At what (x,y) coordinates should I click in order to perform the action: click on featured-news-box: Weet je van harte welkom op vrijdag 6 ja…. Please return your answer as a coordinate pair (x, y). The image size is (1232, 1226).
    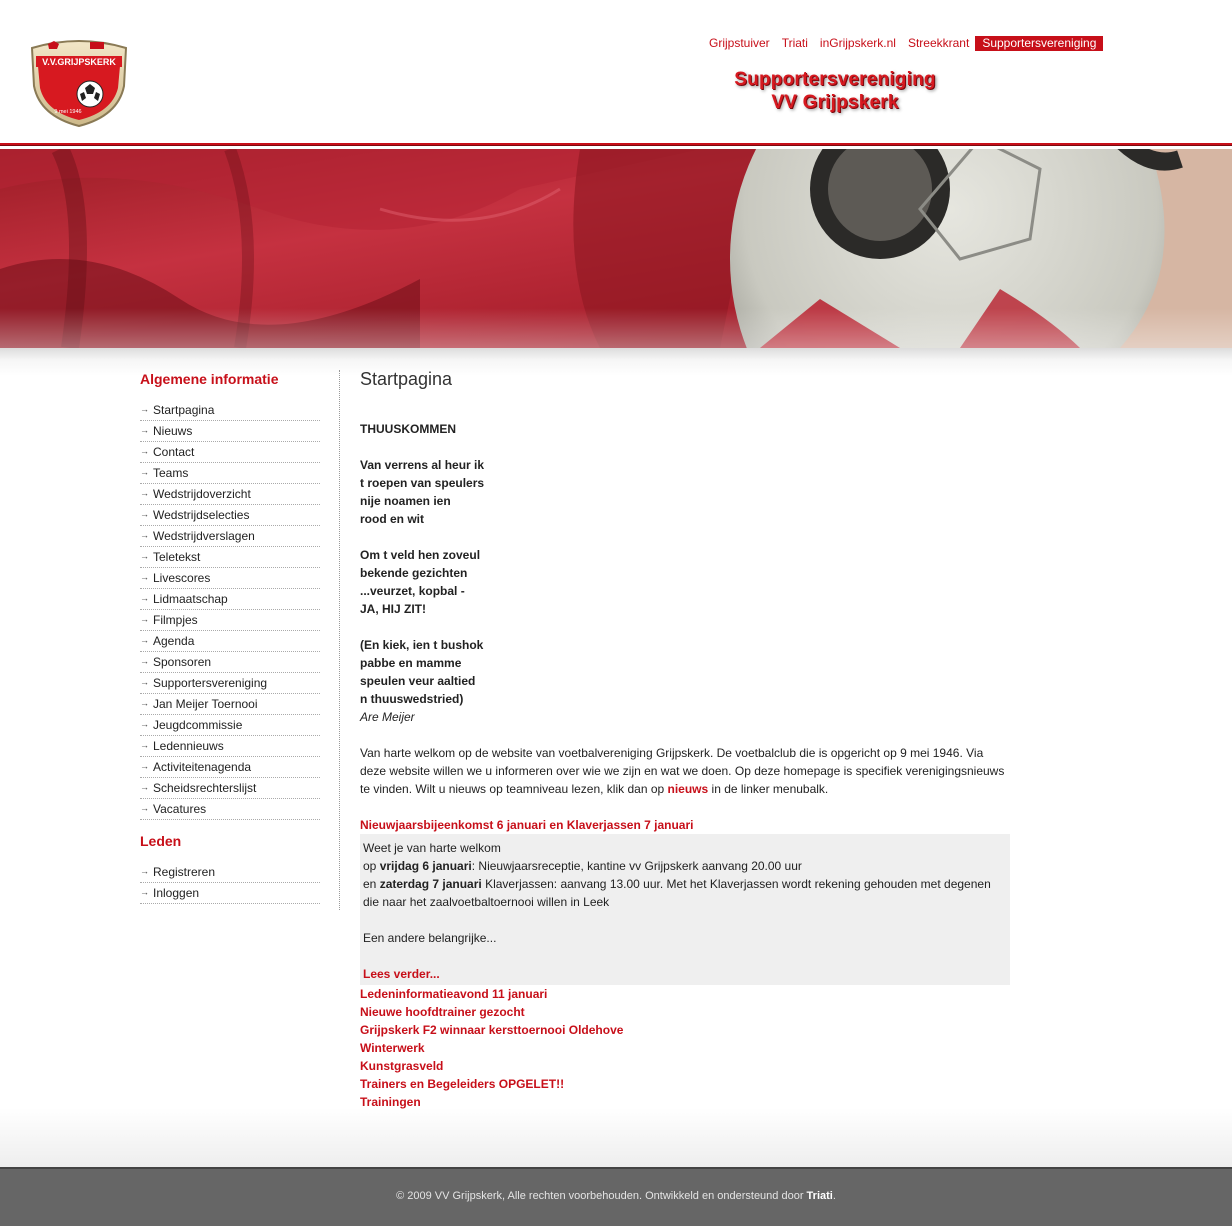
    Looking at the image, I should click on (685, 909).